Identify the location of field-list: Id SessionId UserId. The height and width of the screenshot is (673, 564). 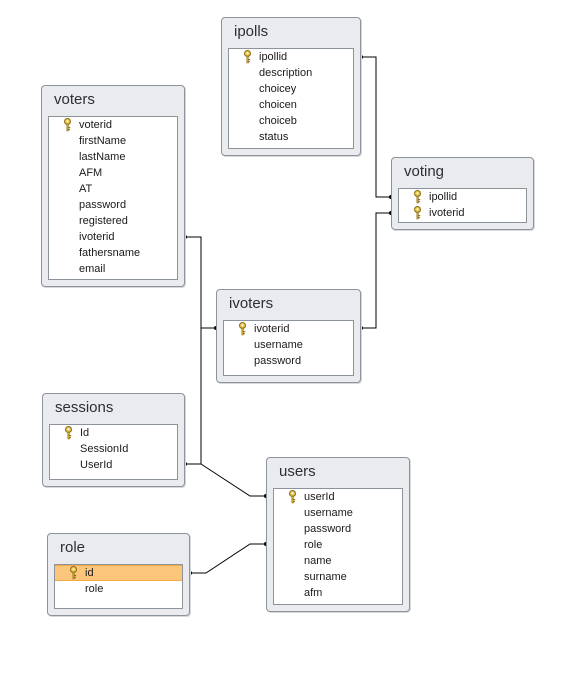
(113, 452).